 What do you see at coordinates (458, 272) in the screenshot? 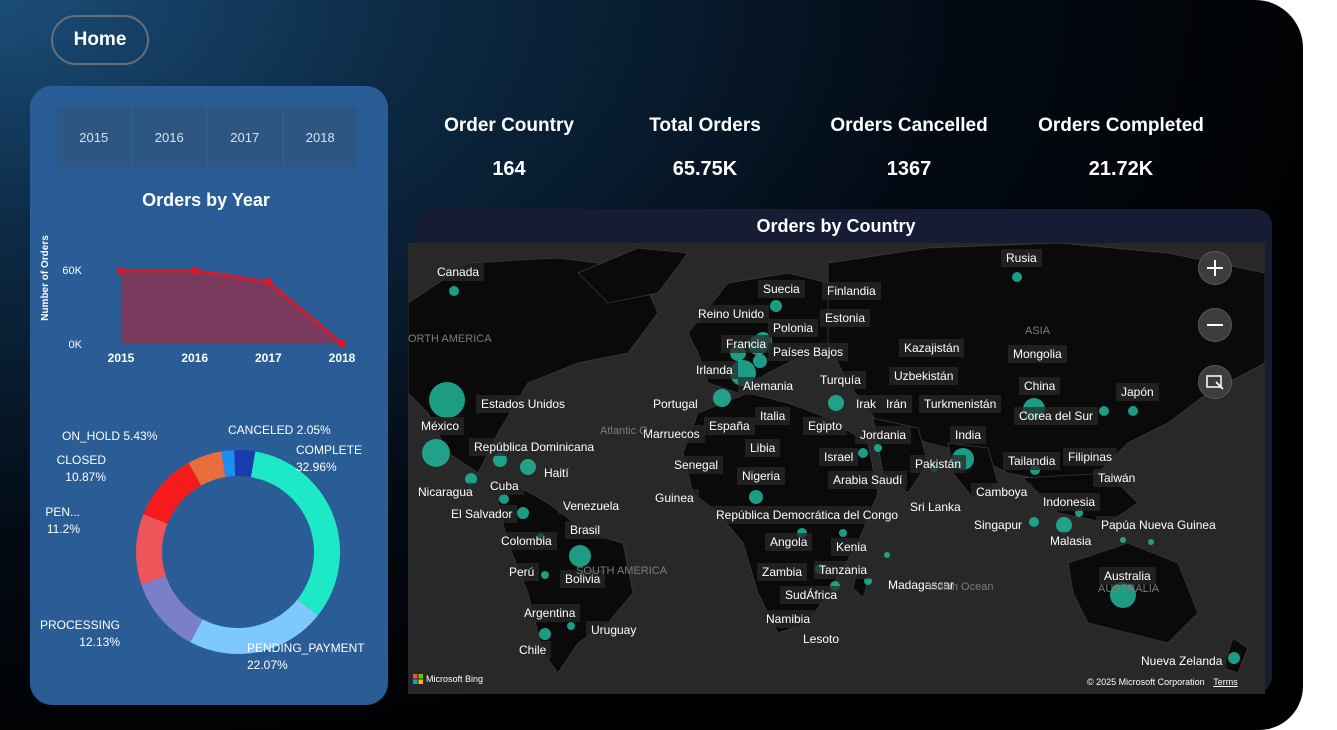
I see `map-country-label: Canada` at bounding box center [458, 272].